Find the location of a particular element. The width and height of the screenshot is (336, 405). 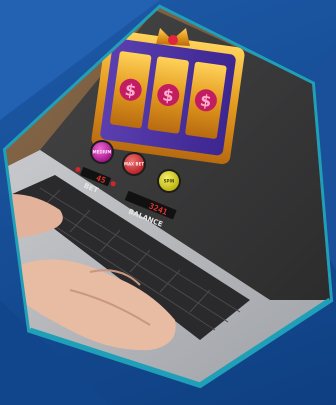

max-bet-button: MAX BET is located at coordinates (134, 164).